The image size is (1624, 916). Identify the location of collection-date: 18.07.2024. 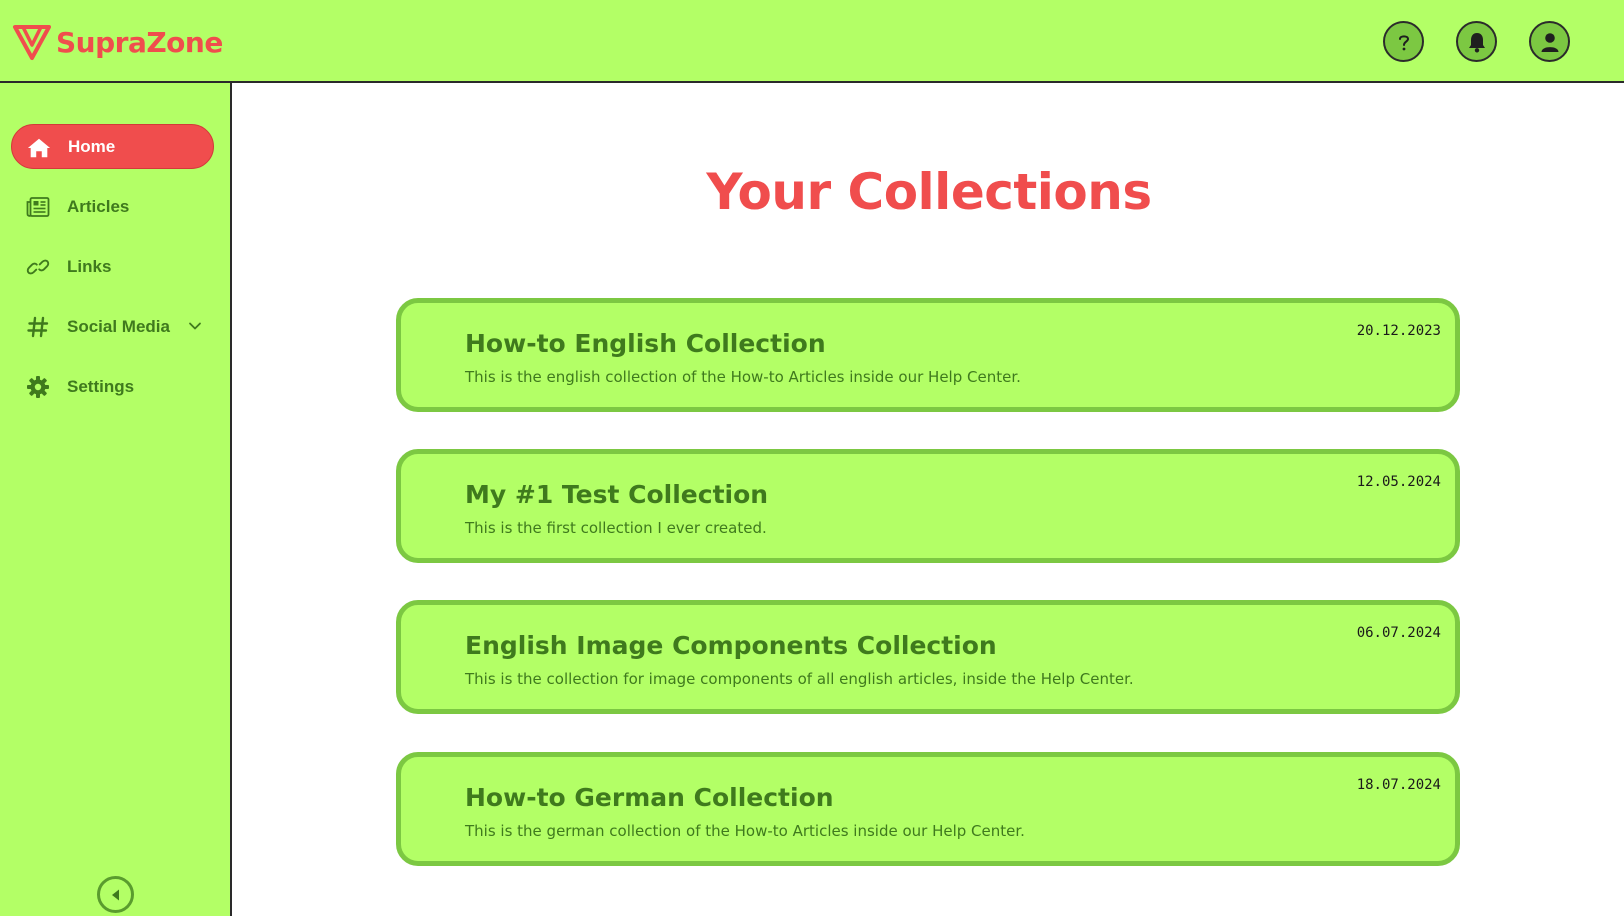
(1398, 785).